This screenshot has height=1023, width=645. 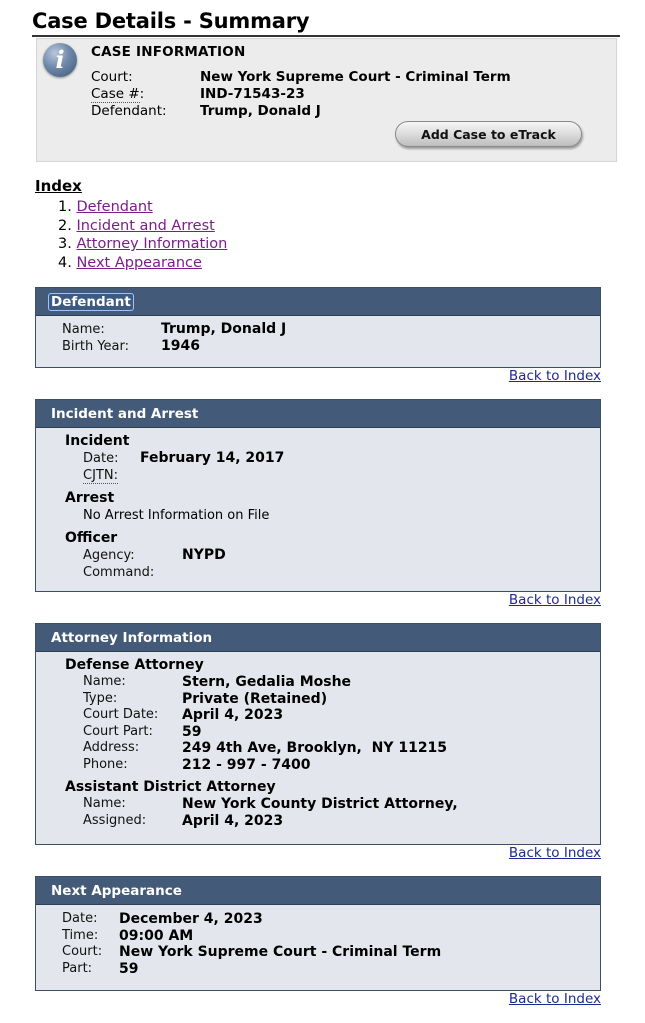 What do you see at coordinates (111, 747) in the screenshot?
I see `address-label: Address:` at bounding box center [111, 747].